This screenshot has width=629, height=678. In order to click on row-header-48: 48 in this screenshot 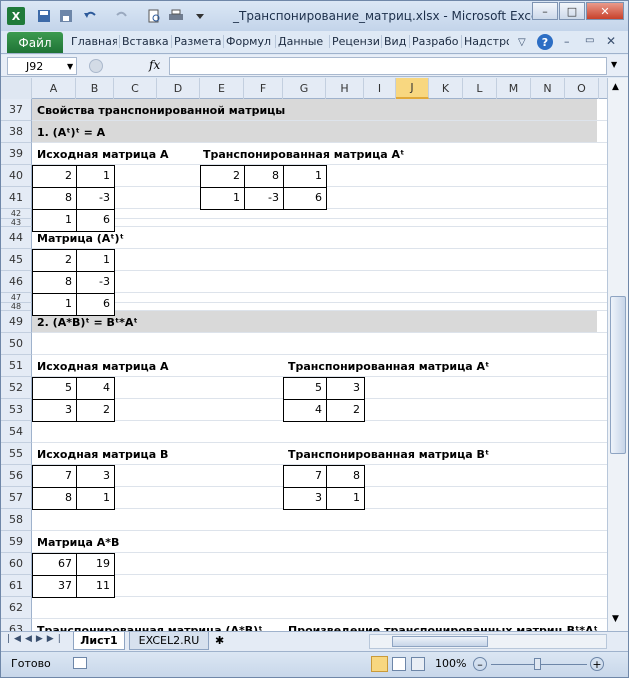, I will do `click(16, 306)`.